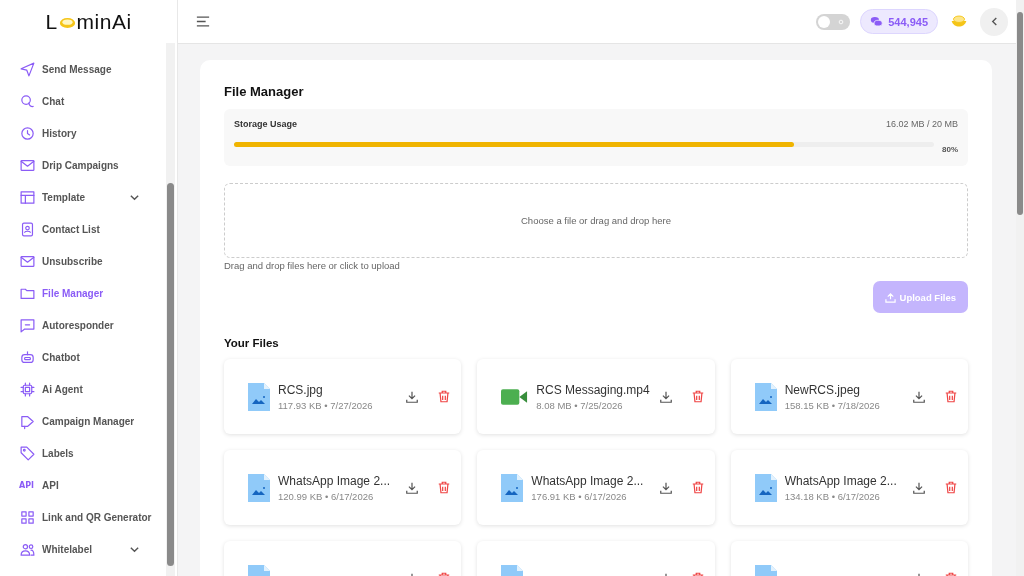 This screenshot has width=1024, height=576. What do you see at coordinates (27, 517) in the screenshot?
I see `qr-icon` at bounding box center [27, 517].